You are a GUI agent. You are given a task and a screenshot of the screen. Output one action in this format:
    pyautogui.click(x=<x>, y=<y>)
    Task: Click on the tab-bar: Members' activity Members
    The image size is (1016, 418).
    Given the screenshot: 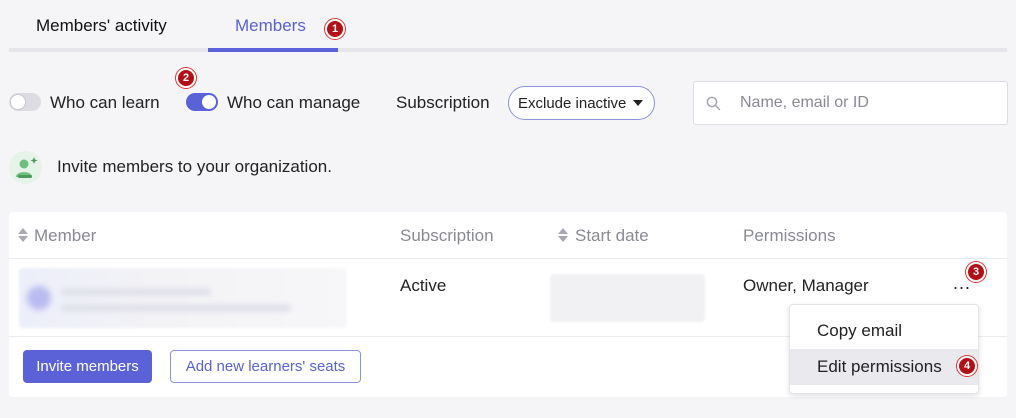 What is the action you would take?
    pyautogui.click(x=508, y=27)
    